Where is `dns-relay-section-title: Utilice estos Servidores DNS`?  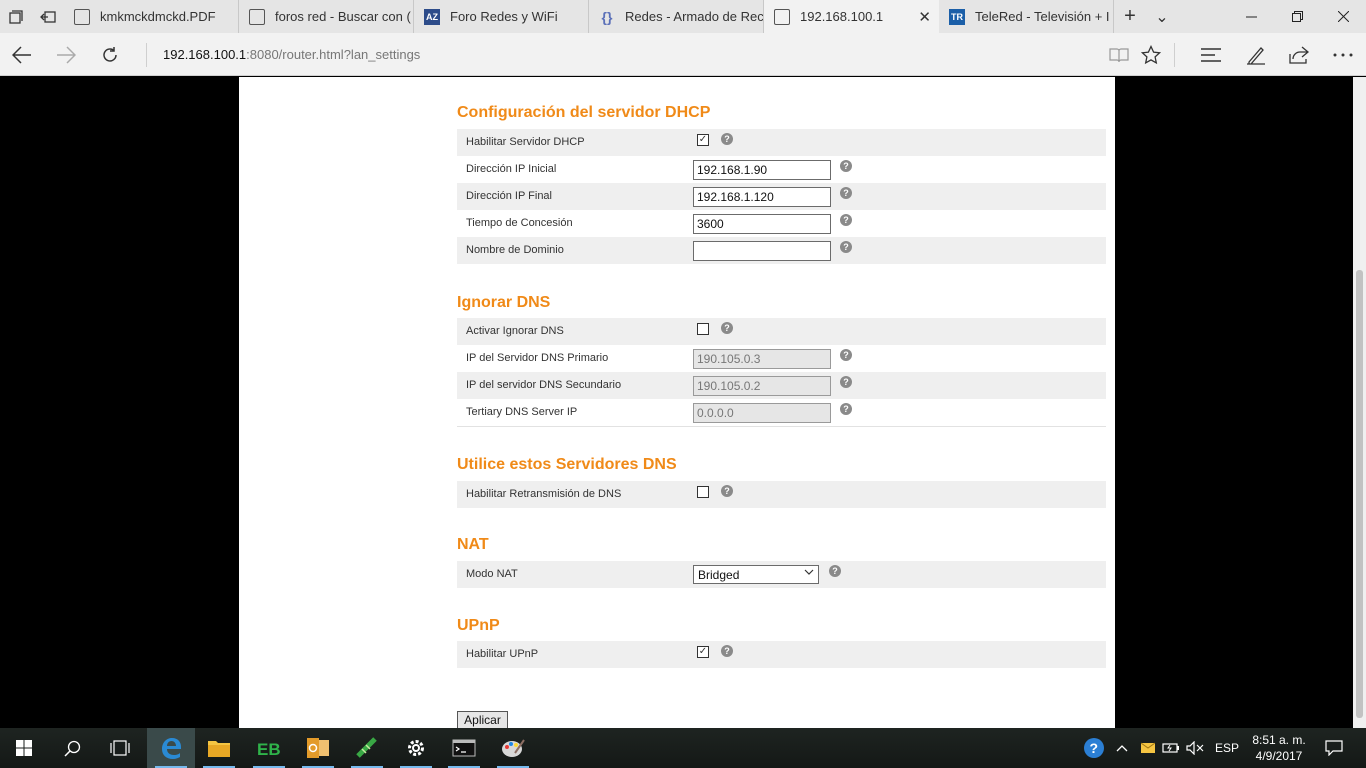 dns-relay-section-title: Utilice estos Servidores DNS is located at coordinates (567, 464).